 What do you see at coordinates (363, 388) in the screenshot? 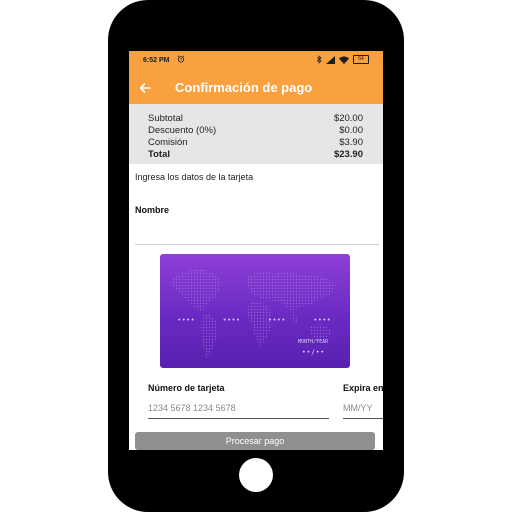
I see `expiry-label: Expira en` at bounding box center [363, 388].